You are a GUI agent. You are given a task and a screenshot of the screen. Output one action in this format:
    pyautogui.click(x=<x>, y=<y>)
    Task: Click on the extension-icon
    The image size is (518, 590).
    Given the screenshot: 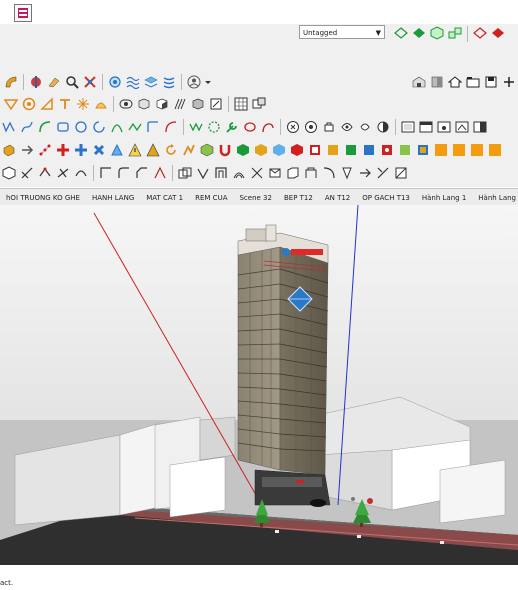 What is the action you would take?
    pyautogui.click(x=437, y=82)
    